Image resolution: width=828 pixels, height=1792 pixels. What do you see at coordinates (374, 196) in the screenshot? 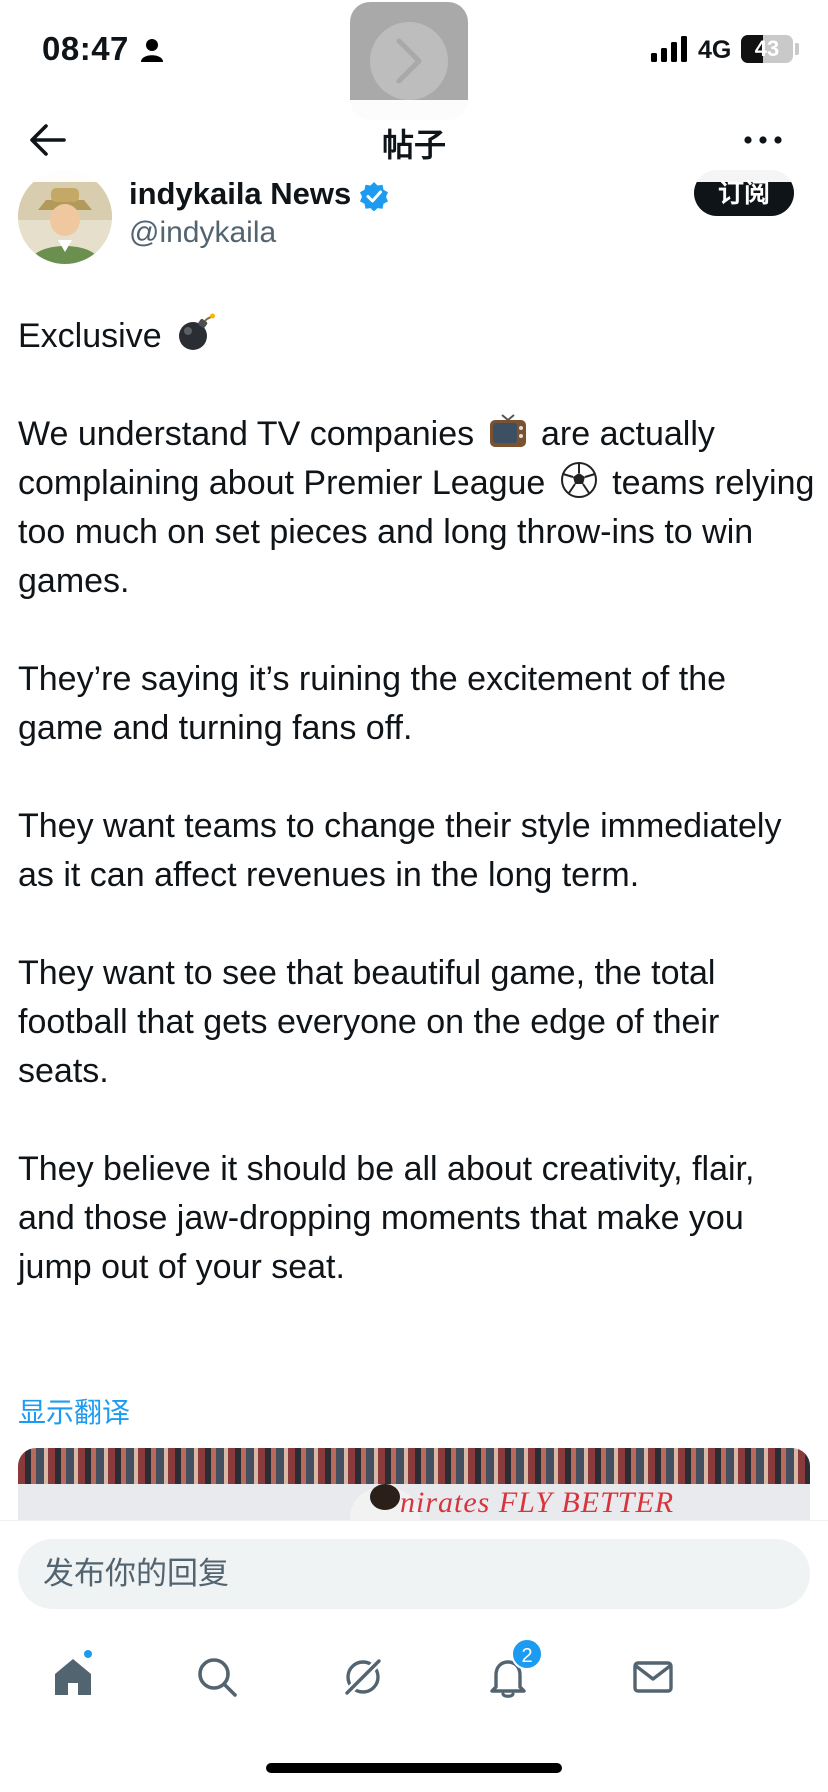
I see `verified-badge-icon` at bounding box center [374, 196].